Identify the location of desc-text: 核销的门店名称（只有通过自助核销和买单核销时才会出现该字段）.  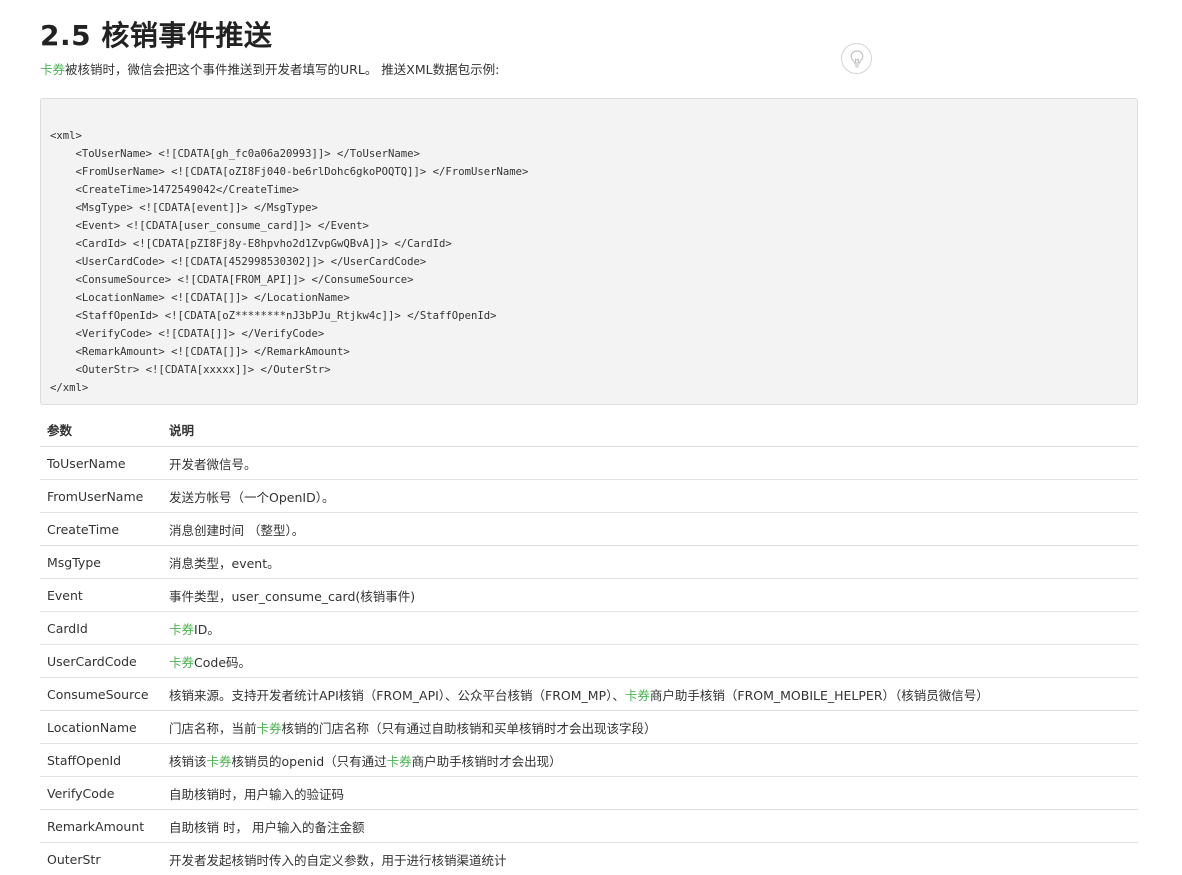
(469, 728).